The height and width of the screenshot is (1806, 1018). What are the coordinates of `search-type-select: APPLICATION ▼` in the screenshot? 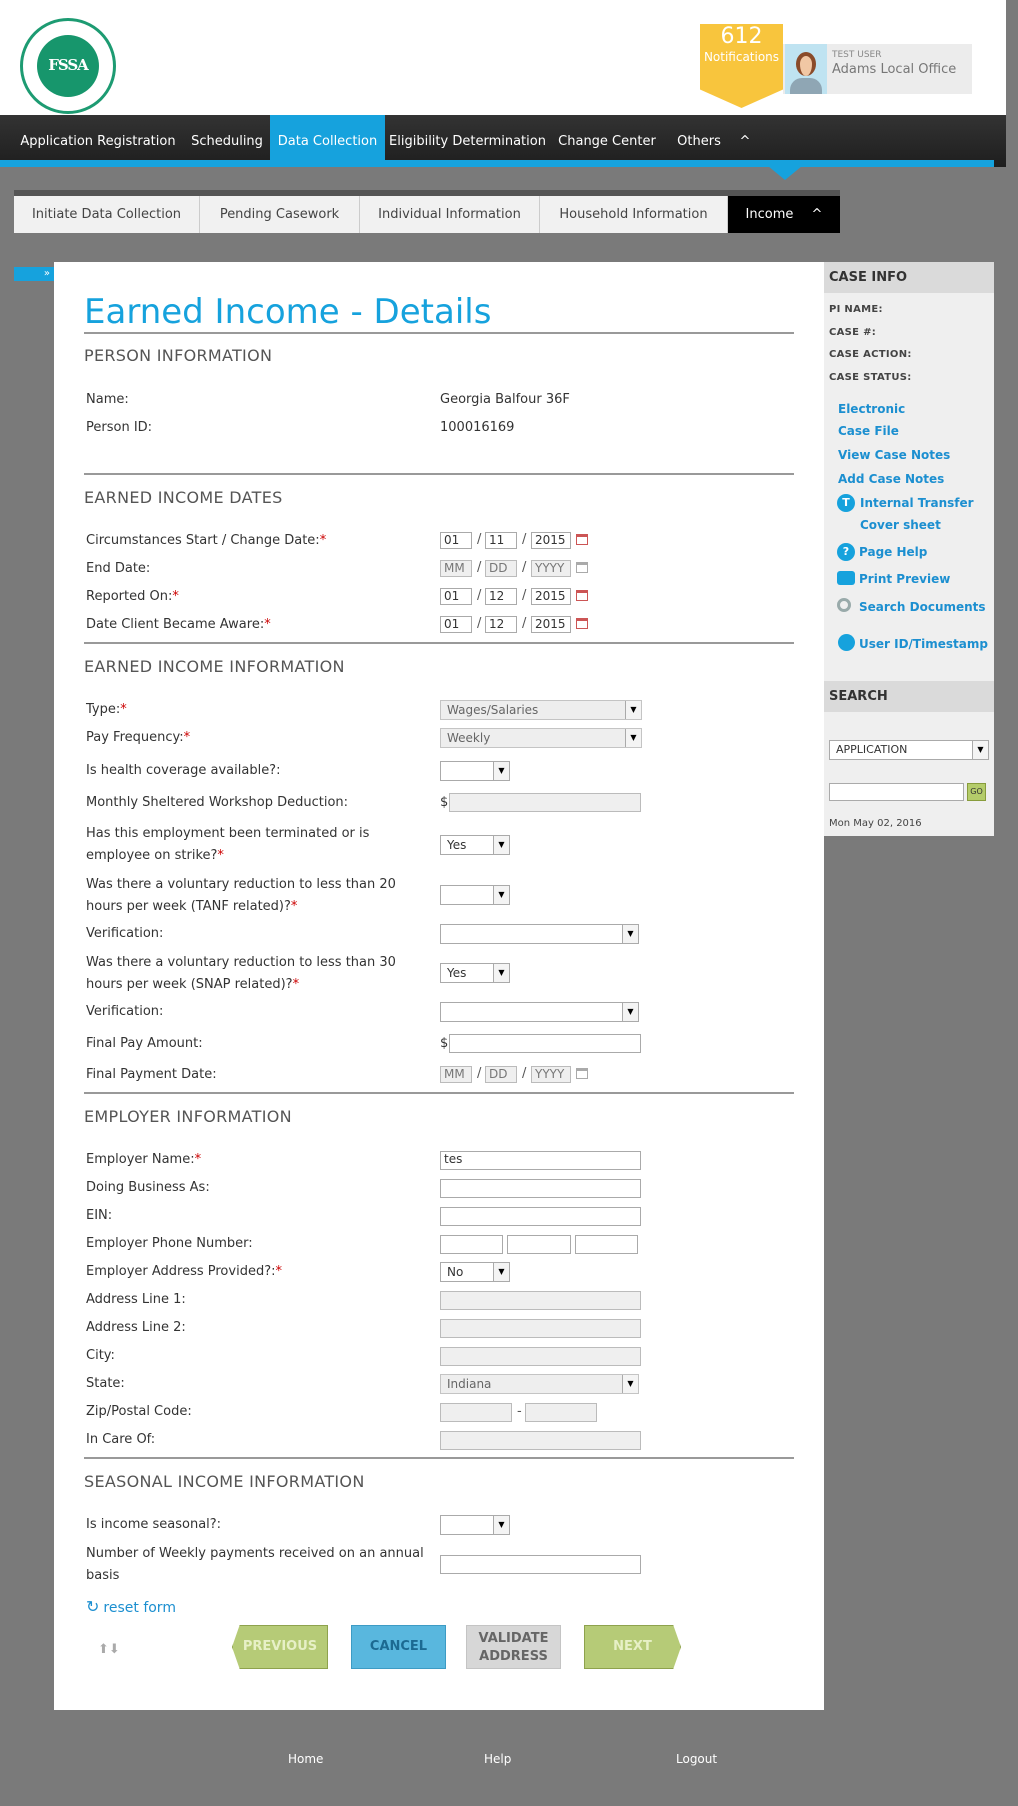 It's located at (909, 750).